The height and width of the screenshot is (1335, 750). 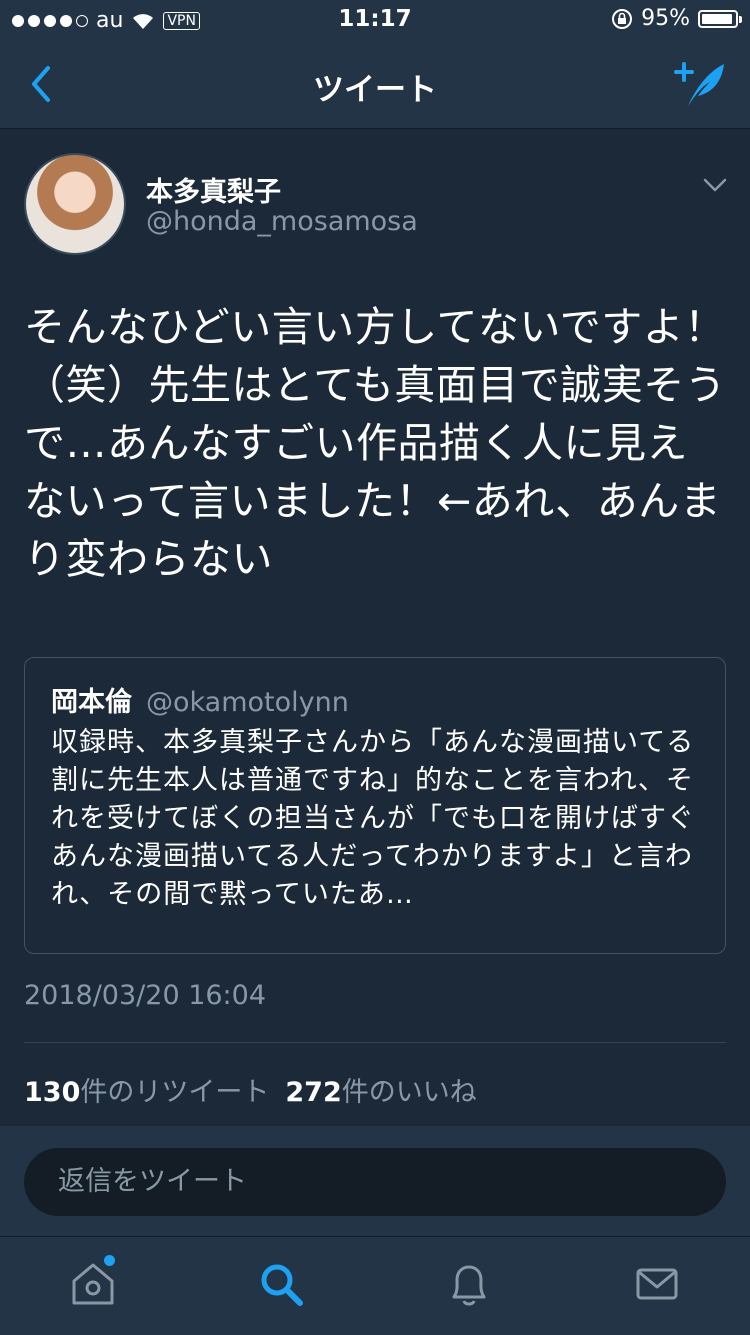 I want to click on battery-percentage: 95%, so click(x=665, y=18).